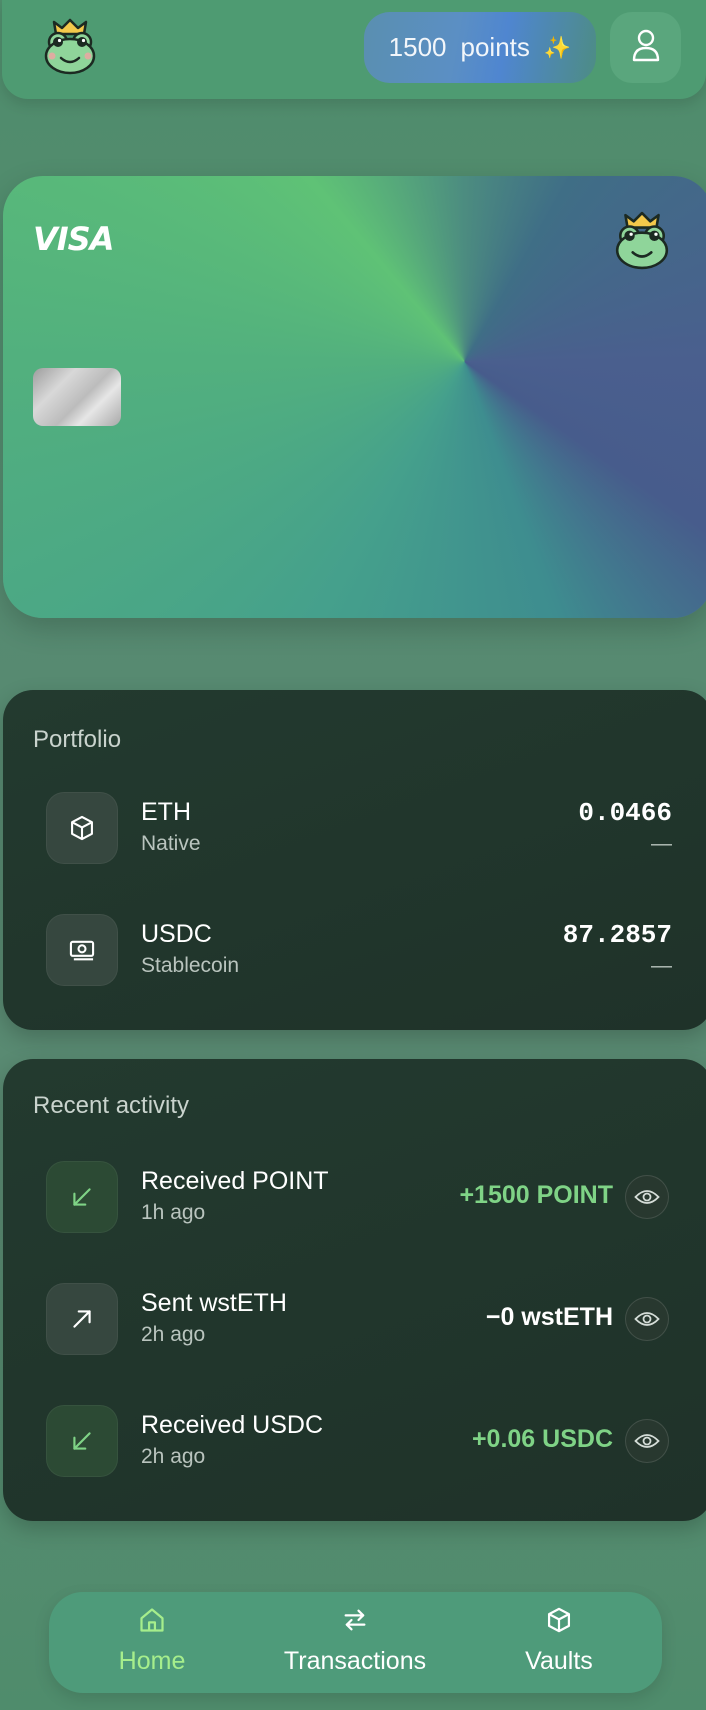 This screenshot has width=706, height=1710. I want to click on frog-king-logo-icon, so click(642, 241).